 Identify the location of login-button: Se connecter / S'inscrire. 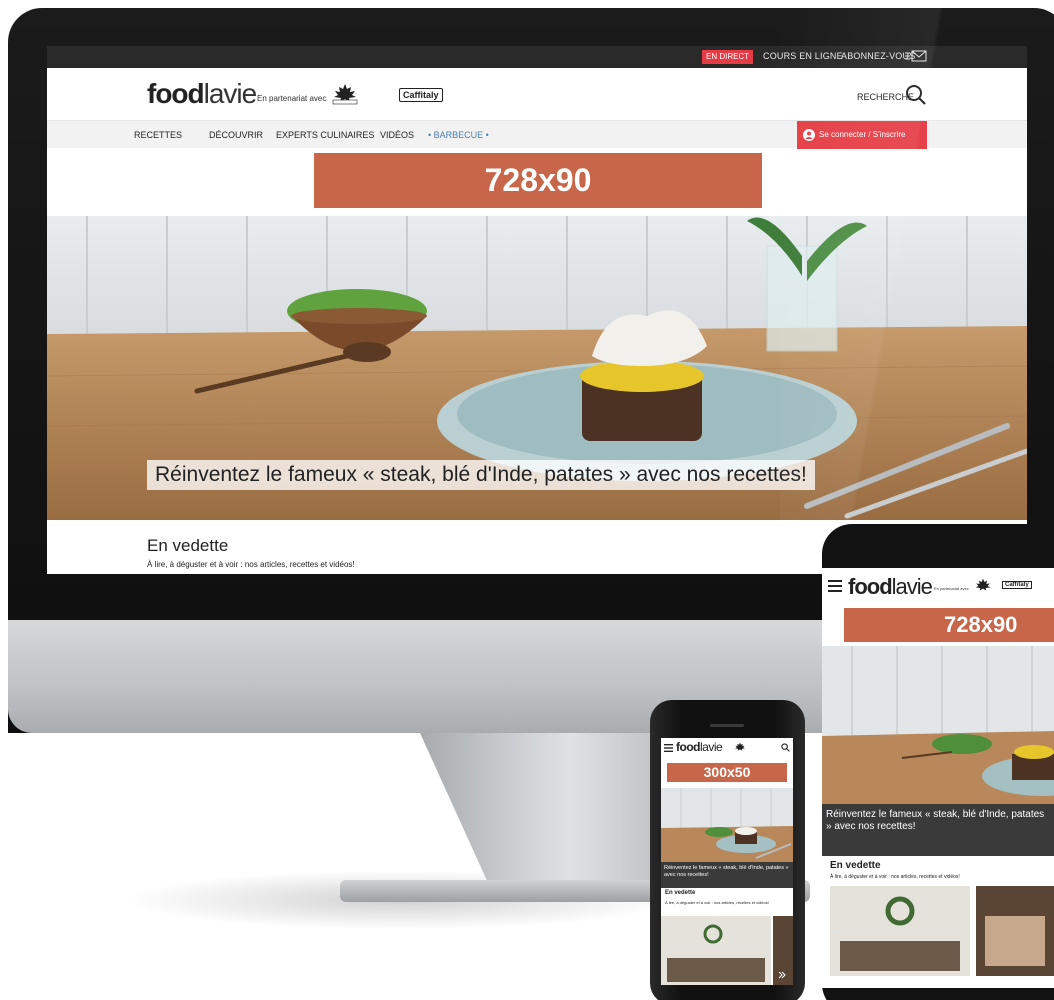
(862, 135).